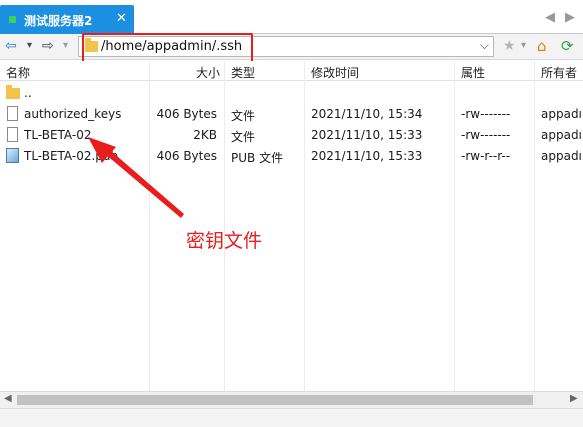 This screenshot has width=583, height=427. Describe the element at coordinates (8, 398) in the screenshot. I see `scroll-left-icon: ◀` at that location.